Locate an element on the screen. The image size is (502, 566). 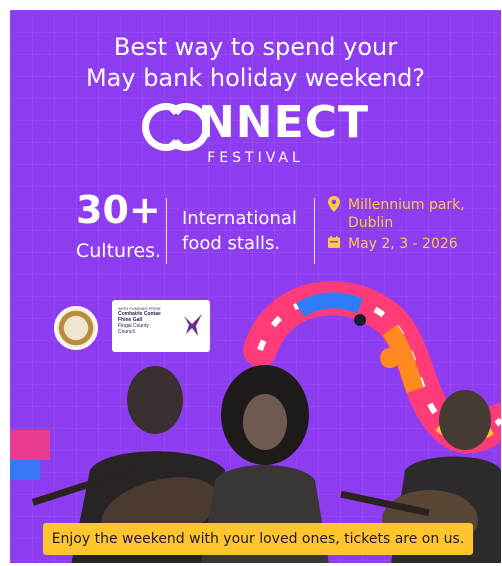
connect-logo: NNECT FESTIVAL is located at coordinates (255, 132).